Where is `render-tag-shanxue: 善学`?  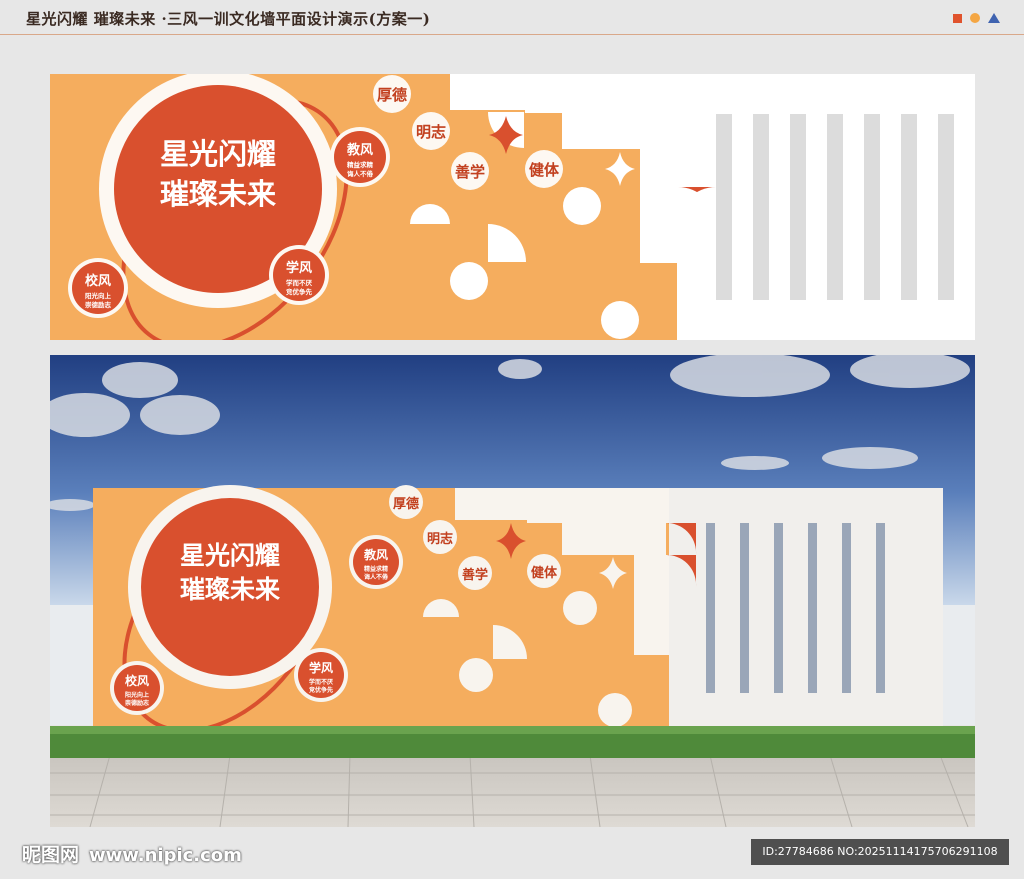 render-tag-shanxue: 善学 is located at coordinates (475, 573).